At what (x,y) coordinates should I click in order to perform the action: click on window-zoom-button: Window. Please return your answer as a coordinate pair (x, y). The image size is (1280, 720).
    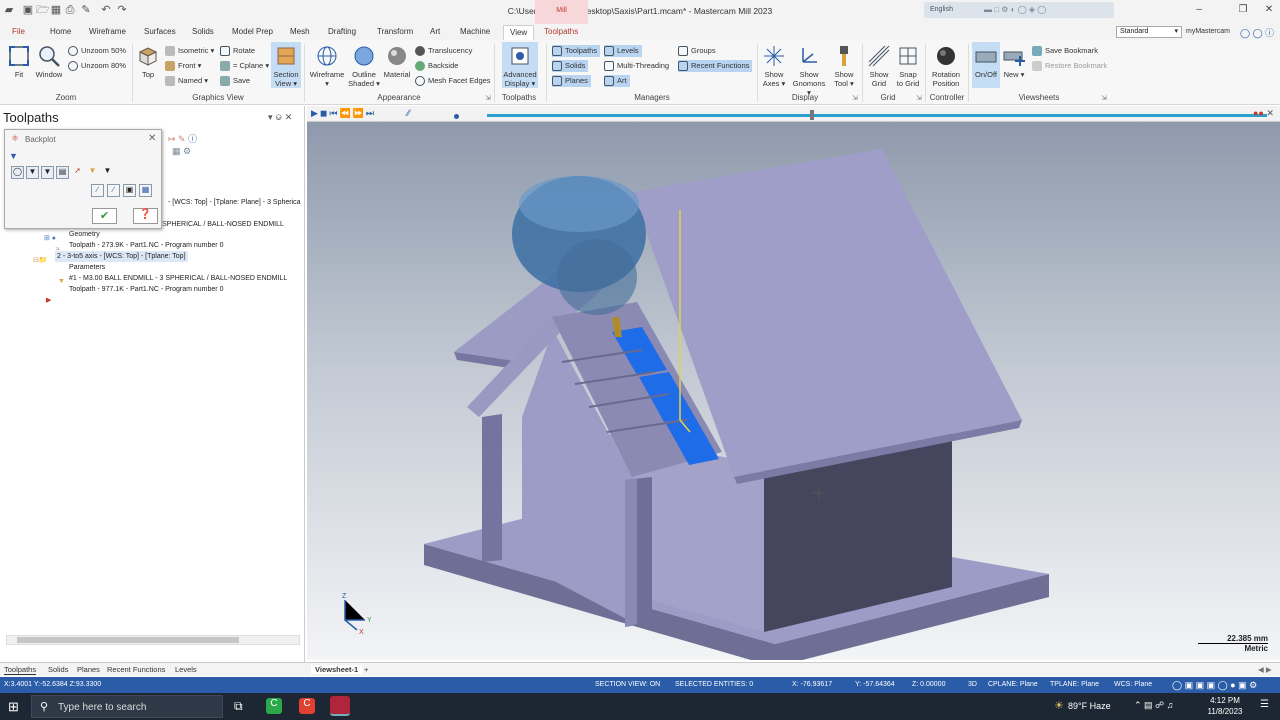
    Looking at the image, I should click on (49, 61).